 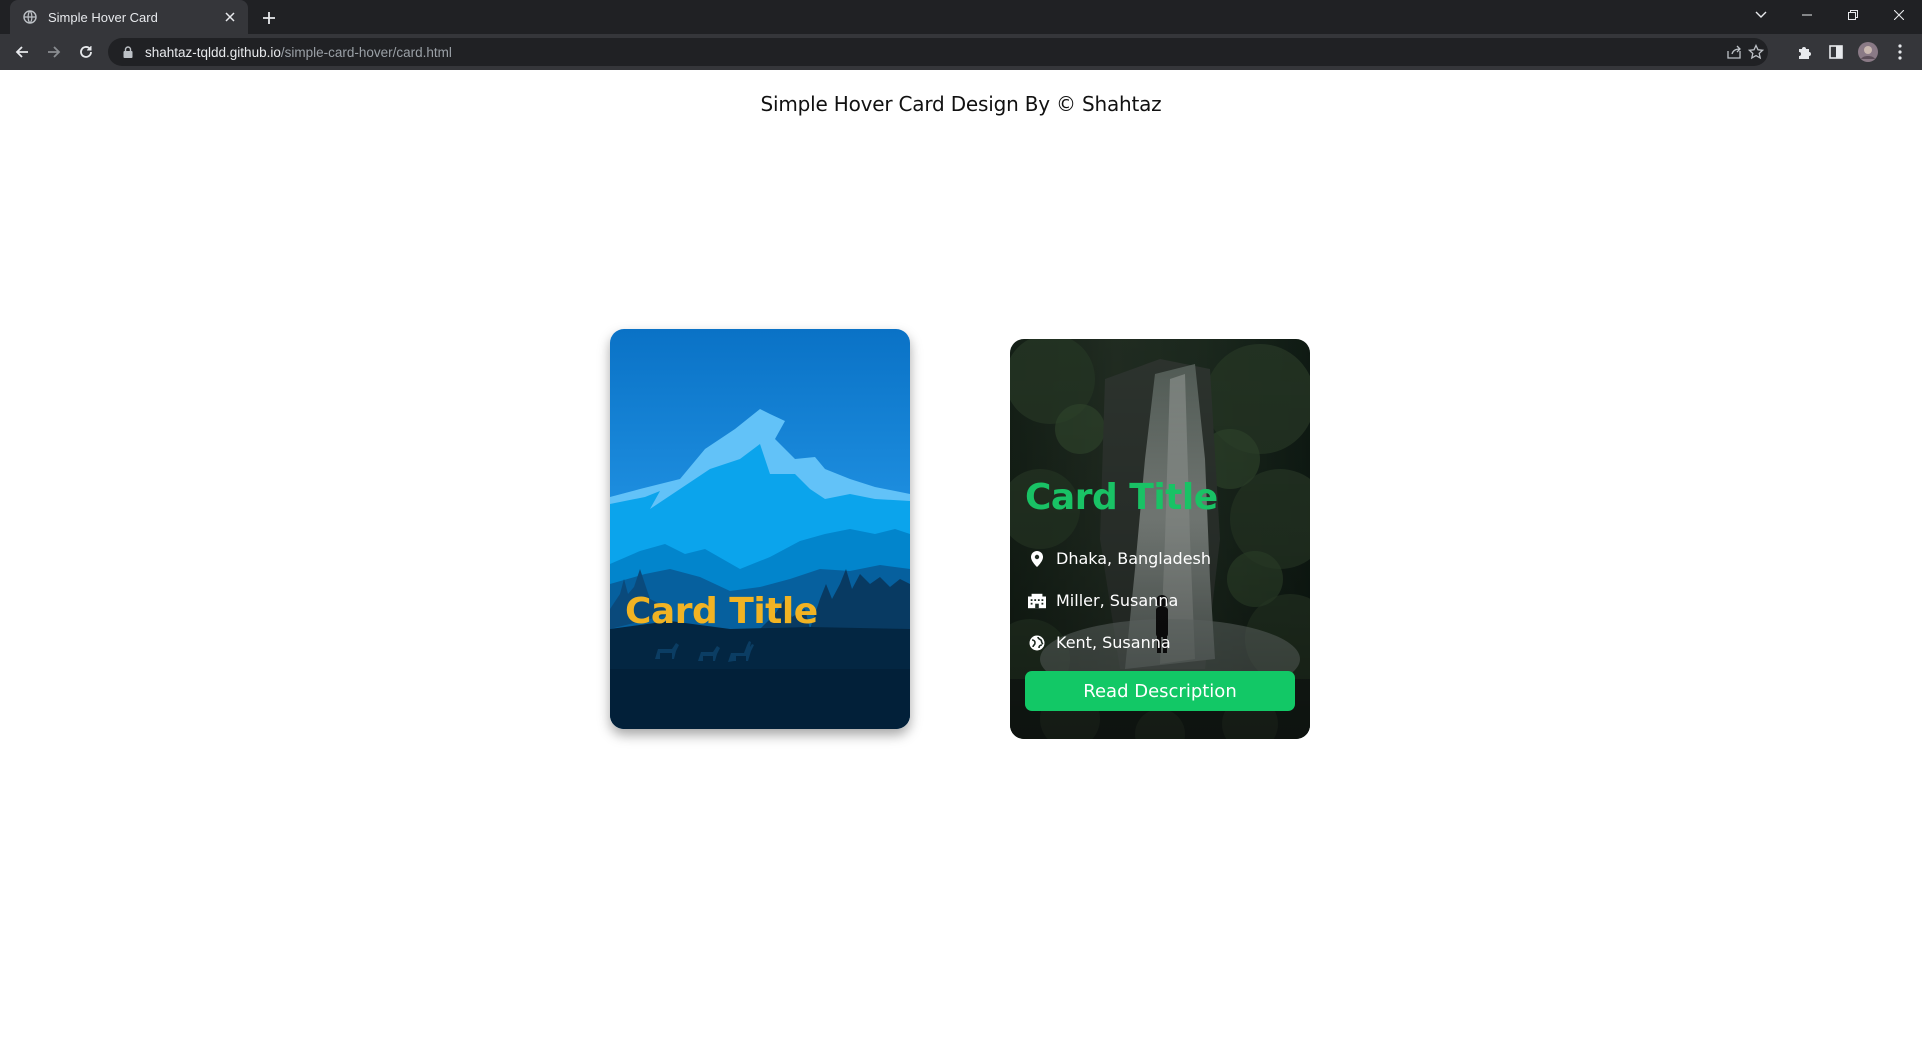 I want to click on detail-region: Kent, Susanna, so click(x=1099, y=642).